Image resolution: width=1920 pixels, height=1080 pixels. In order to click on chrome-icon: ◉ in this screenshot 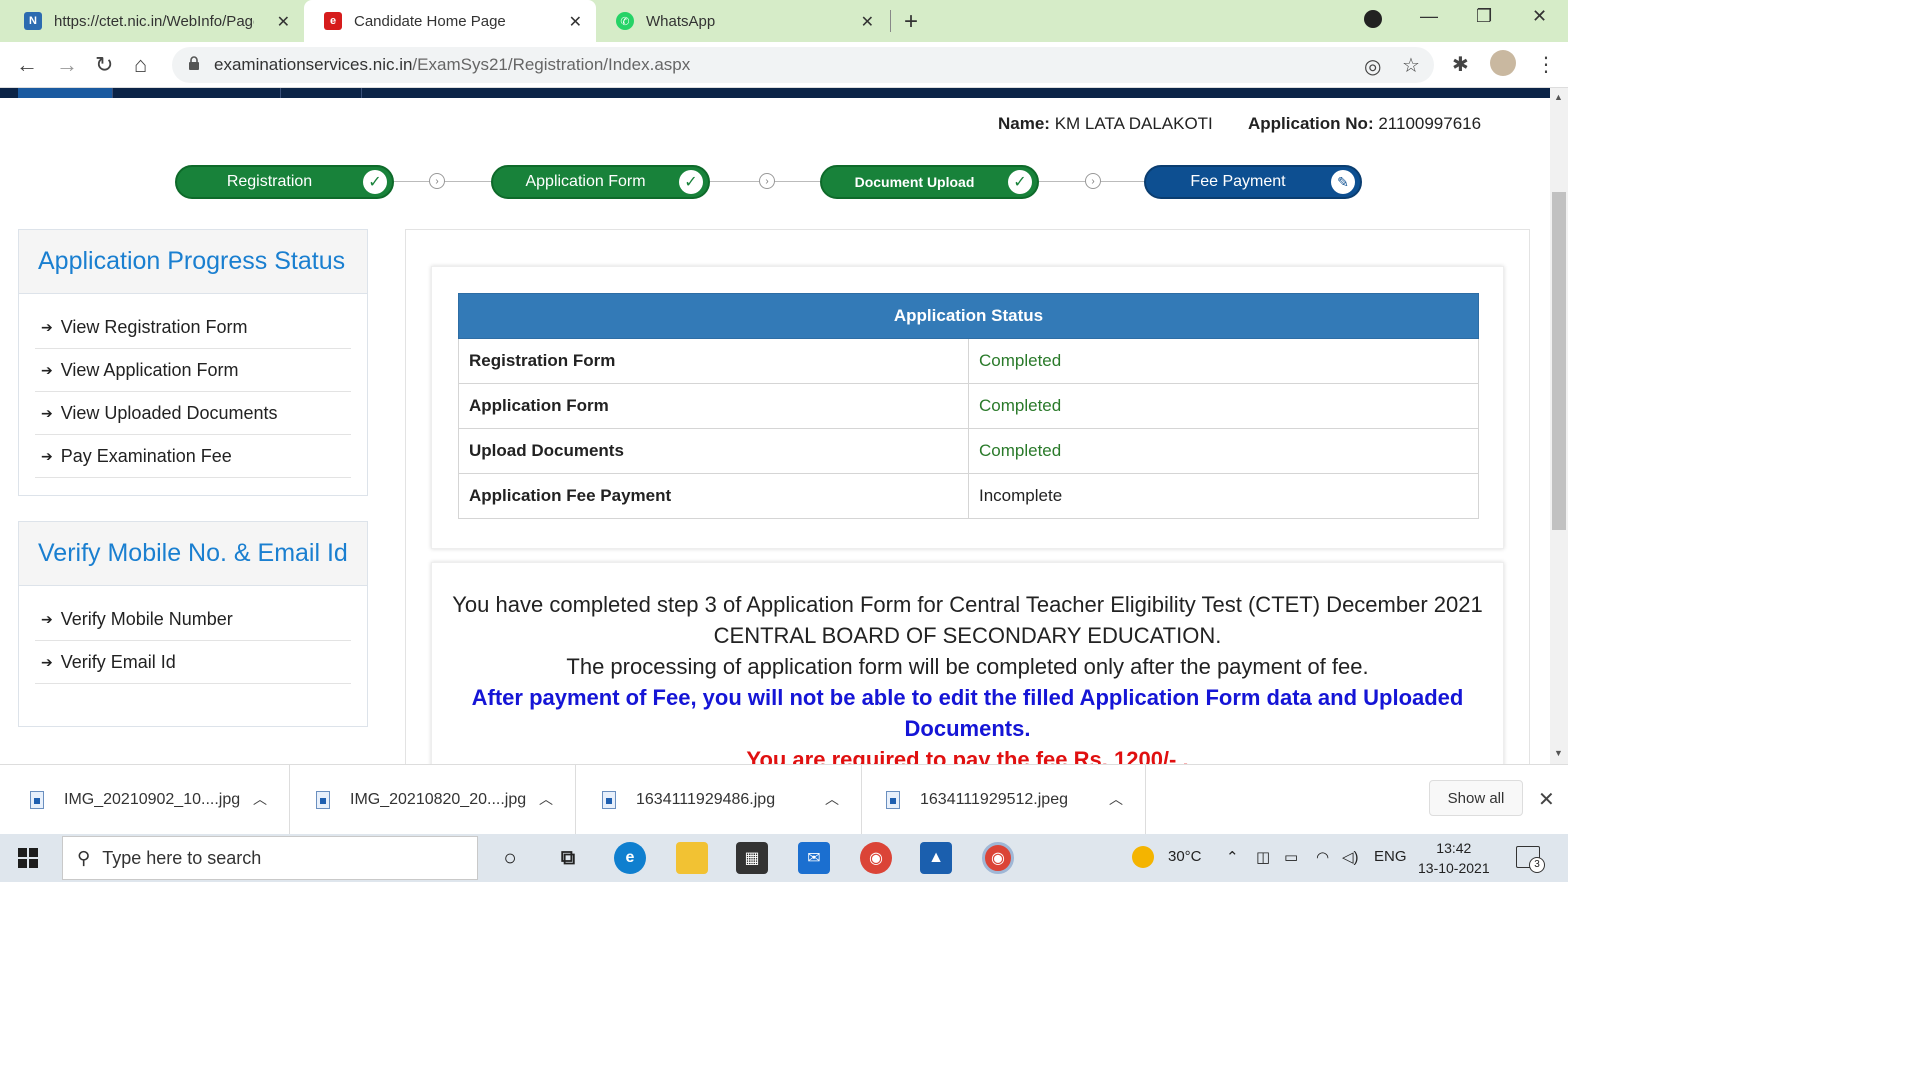, I will do `click(876, 858)`.